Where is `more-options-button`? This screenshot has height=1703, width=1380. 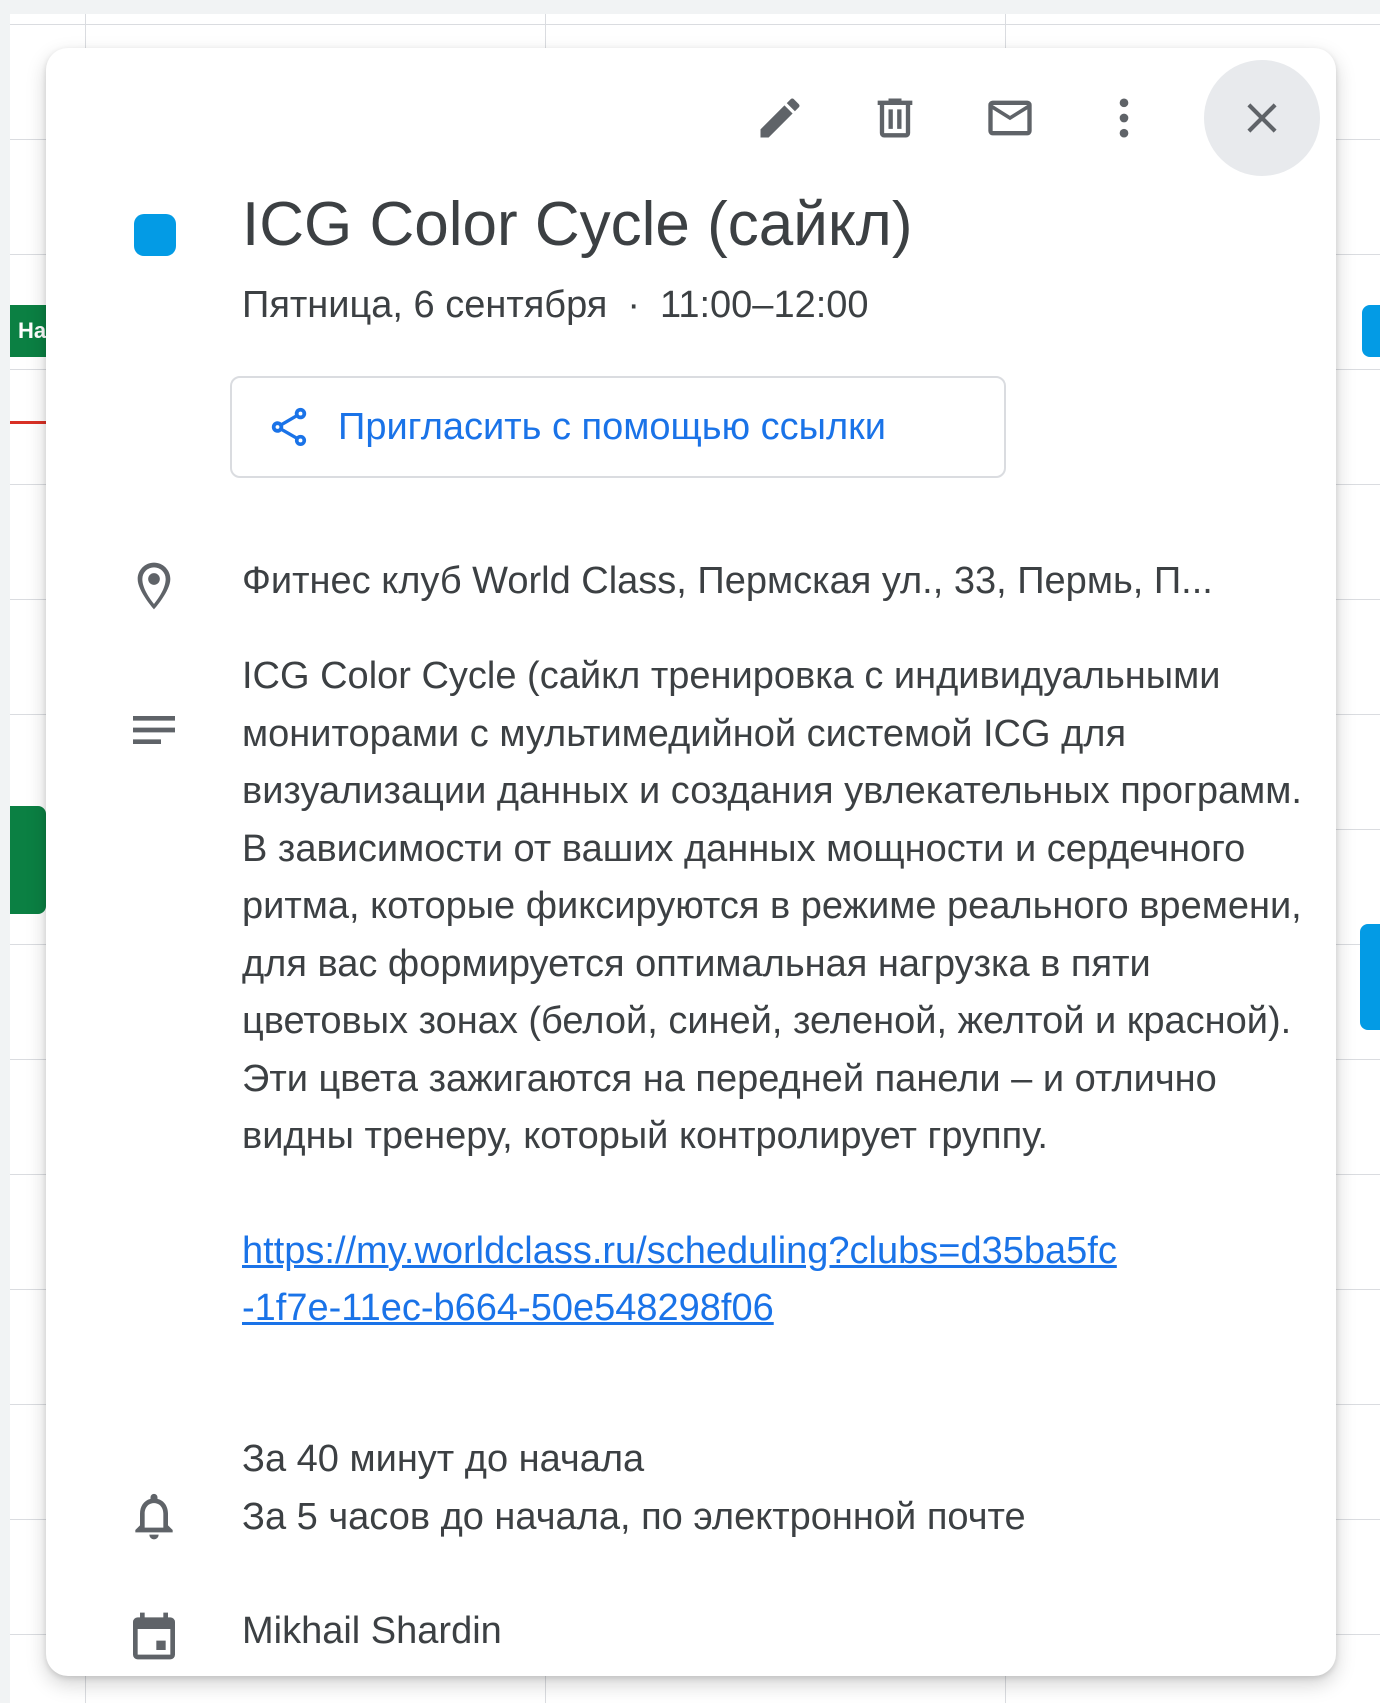
more-options-button is located at coordinates (1124, 118).